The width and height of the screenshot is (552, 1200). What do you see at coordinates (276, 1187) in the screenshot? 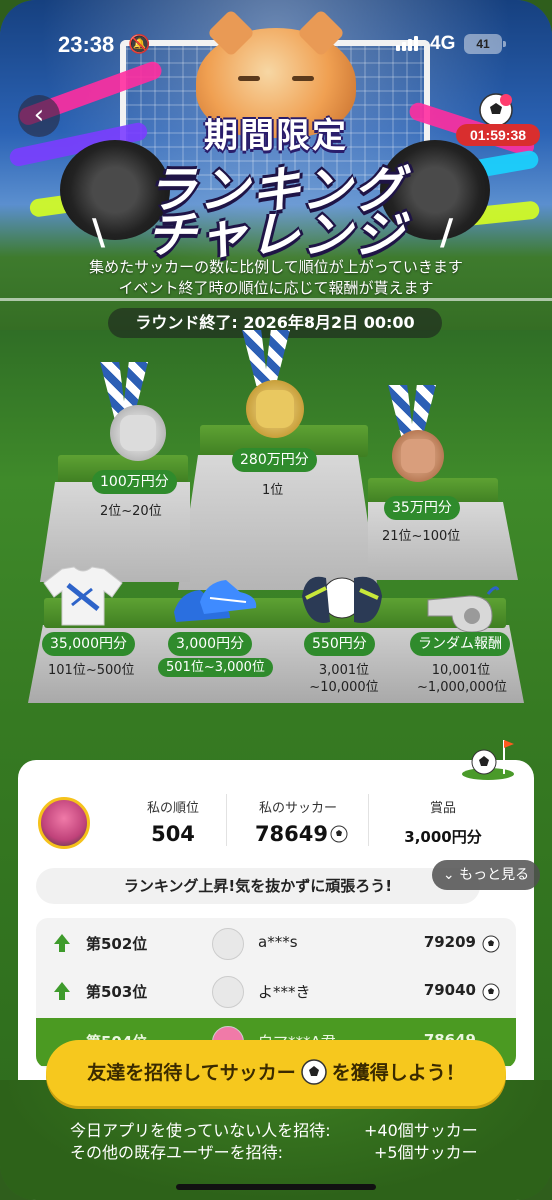
I see `home-indicator` at bounding box center [276, 1187].